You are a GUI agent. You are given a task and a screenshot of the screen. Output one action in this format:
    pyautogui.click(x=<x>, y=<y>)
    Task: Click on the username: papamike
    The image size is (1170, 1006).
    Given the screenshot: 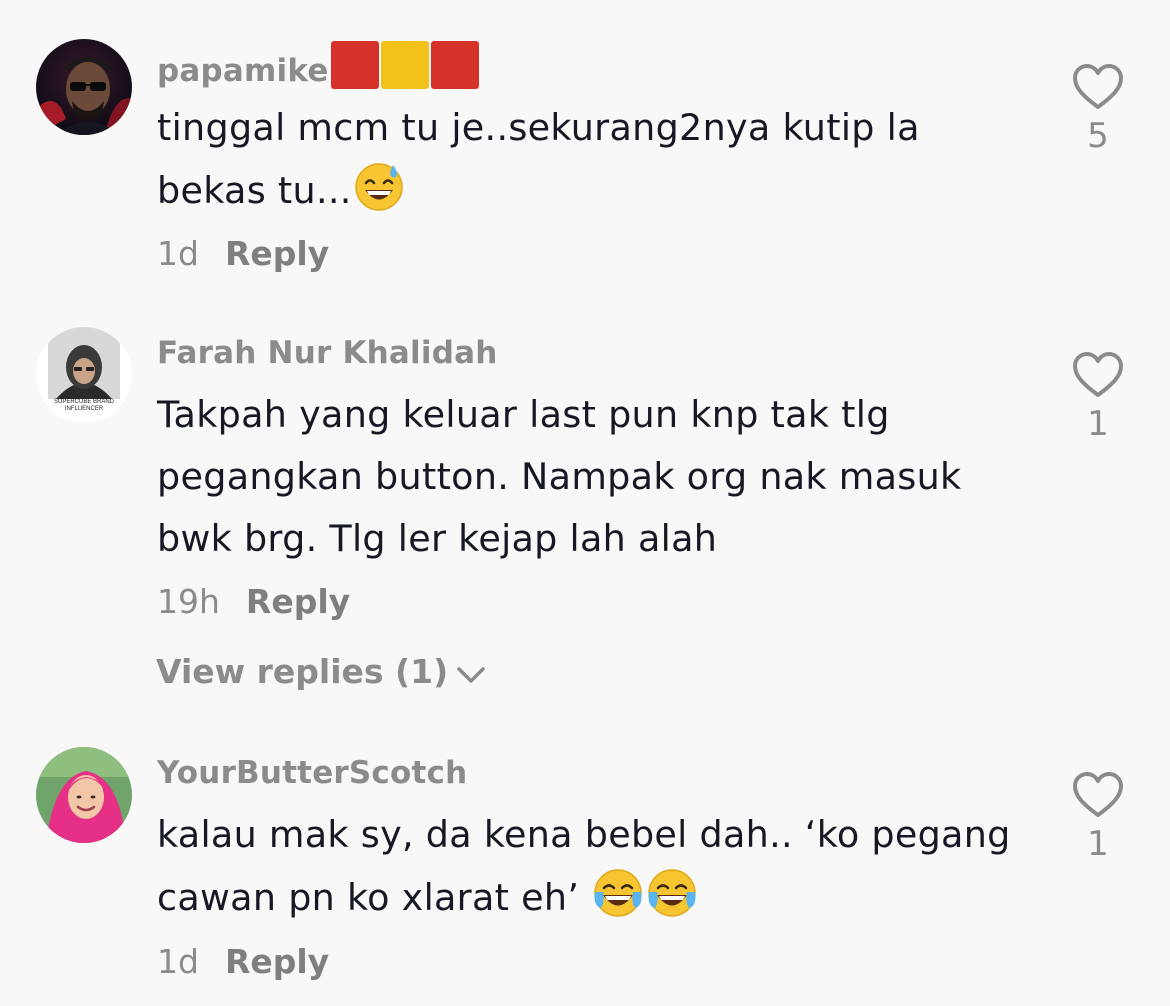 What is the action you would take?
    pyautogui.click(x=318, y=65)
    